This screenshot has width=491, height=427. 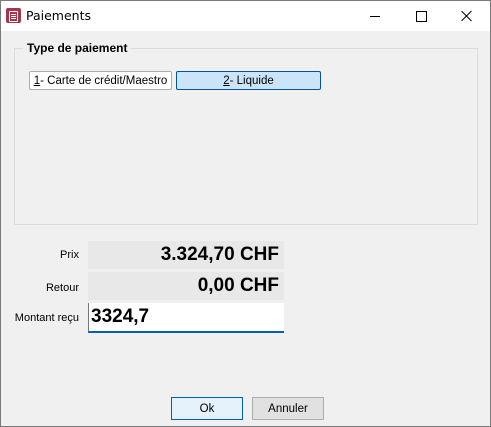 What do you see at coordinates (77, 48) in the screenshot?
I see `payment-type-legend: Type de paiement` at bounding box center [77, 48].